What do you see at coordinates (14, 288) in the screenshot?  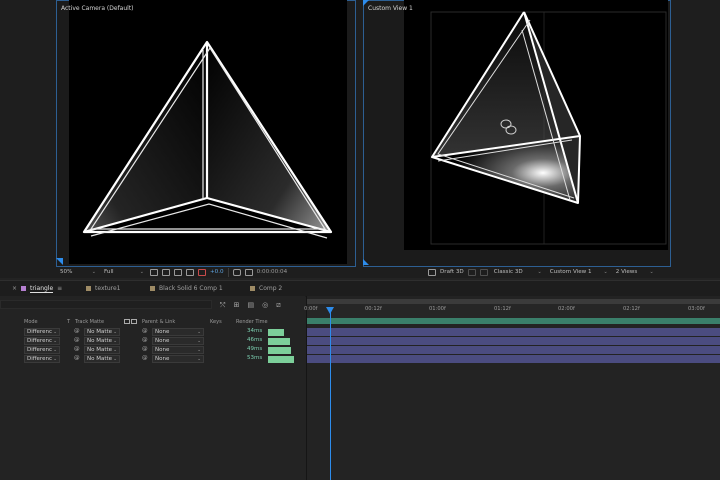 I see `close-icon: ×` at bounding box center [14, 288].